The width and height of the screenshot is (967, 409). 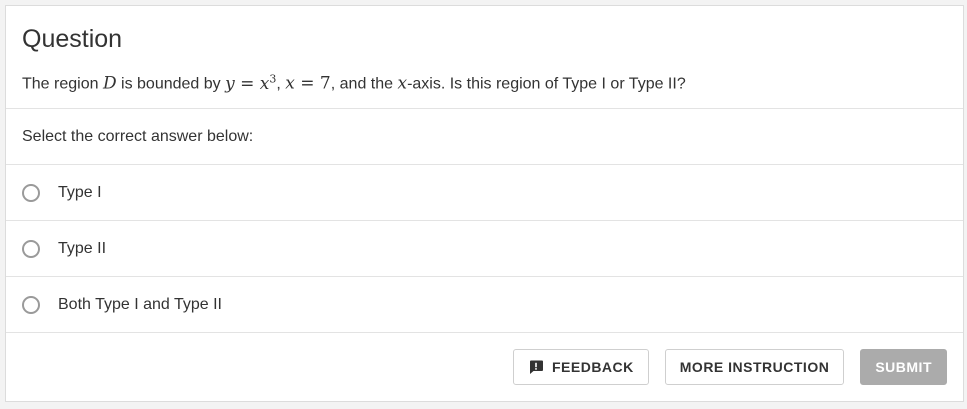 What do you see at coordinates (754, 367) in the screenshot?
I see `more-instruction-button: MORE INSTRUCTION` at bounding box center [754, 367].